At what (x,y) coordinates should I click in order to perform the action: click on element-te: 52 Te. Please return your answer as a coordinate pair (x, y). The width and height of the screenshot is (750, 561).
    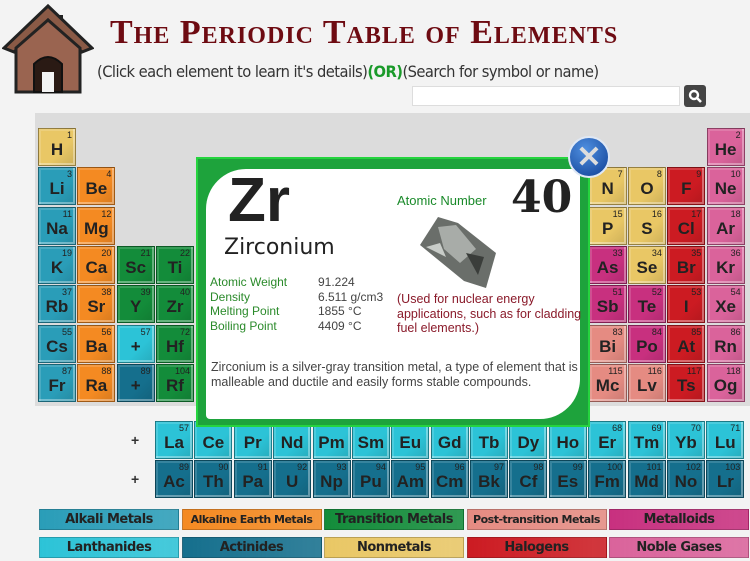
    Looking at the image, I should click on (646, 304).